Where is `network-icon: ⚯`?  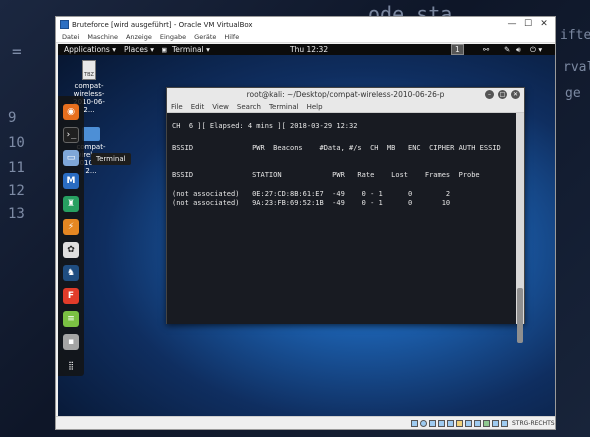
network-icon: ⚯ is located at coordinates (486, 49).